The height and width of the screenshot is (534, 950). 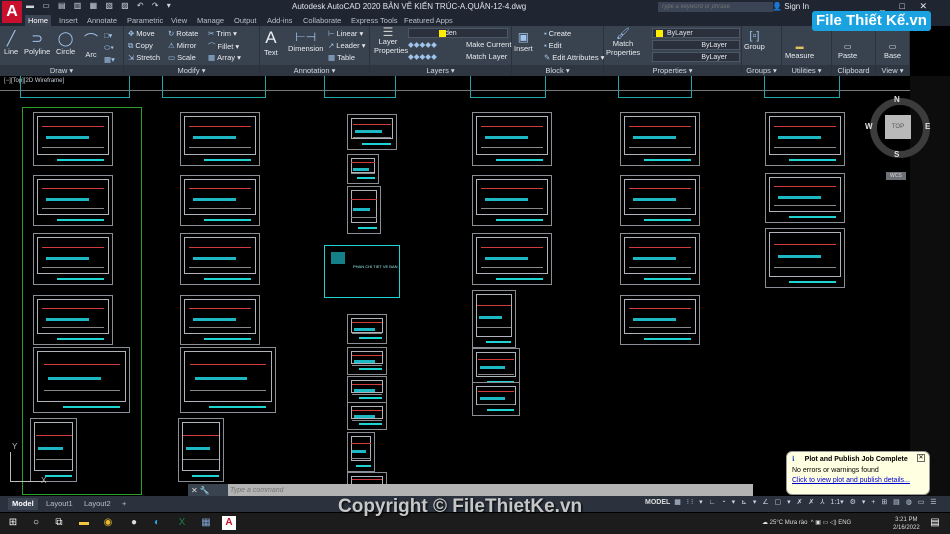 I want to click on quick-access-toolbar: ▬ ▭ ▤ ▥ ▦ ▧ ▨ ↶ ↷ ▾, so click(x=100, y=5).